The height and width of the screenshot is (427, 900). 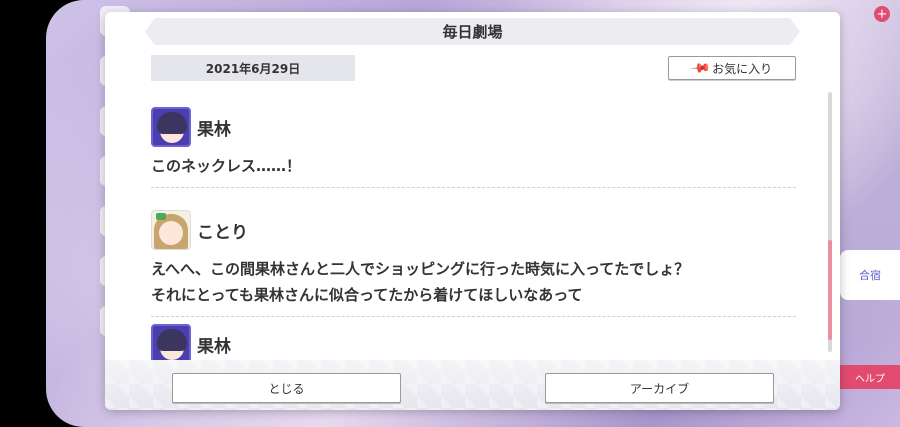 I want to click on kotori-avatar, so click(x=171, y=230).